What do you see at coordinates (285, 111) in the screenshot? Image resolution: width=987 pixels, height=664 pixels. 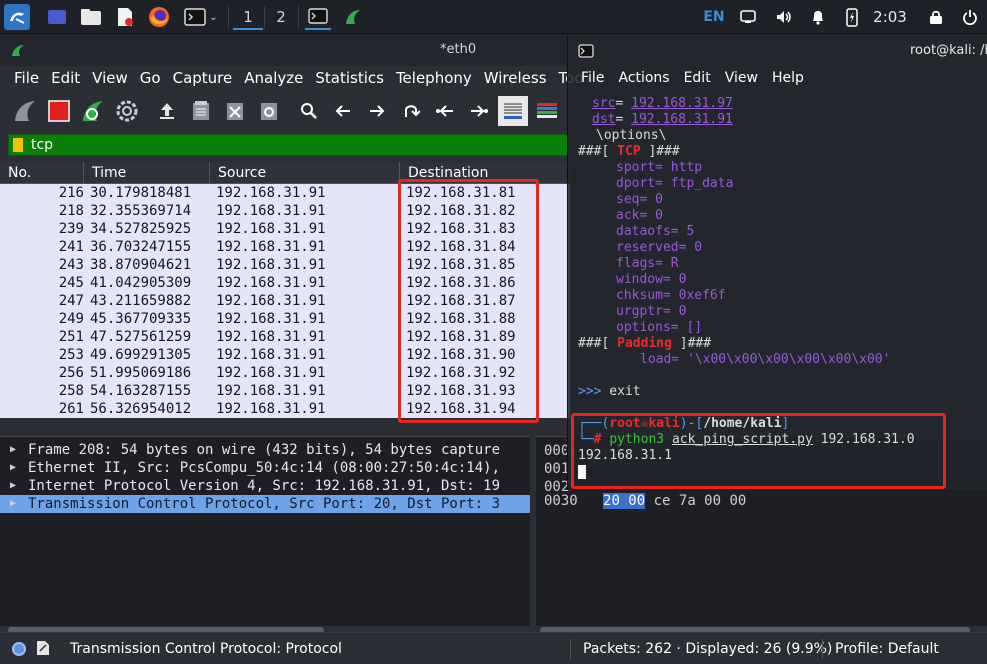 I see `main-toolbar` at bounding box center [285, 111].